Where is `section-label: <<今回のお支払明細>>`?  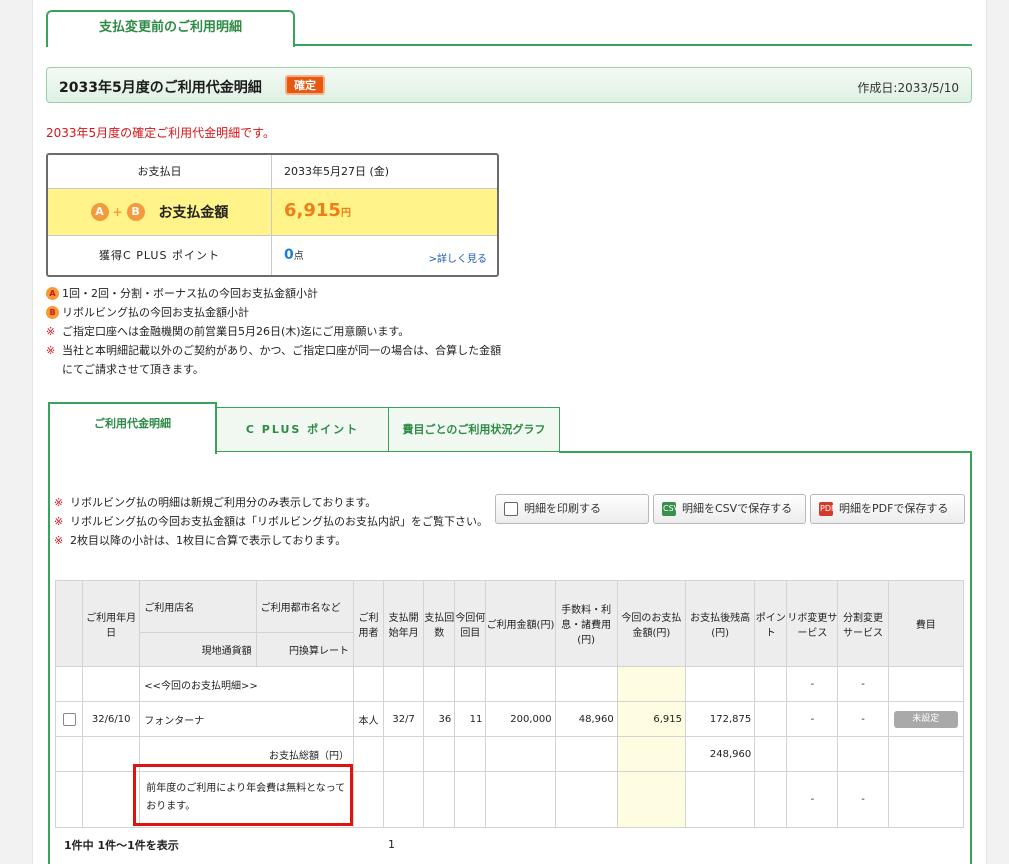 section-label: <<今回のお支払明細>> is located at coordinates (246, 684).